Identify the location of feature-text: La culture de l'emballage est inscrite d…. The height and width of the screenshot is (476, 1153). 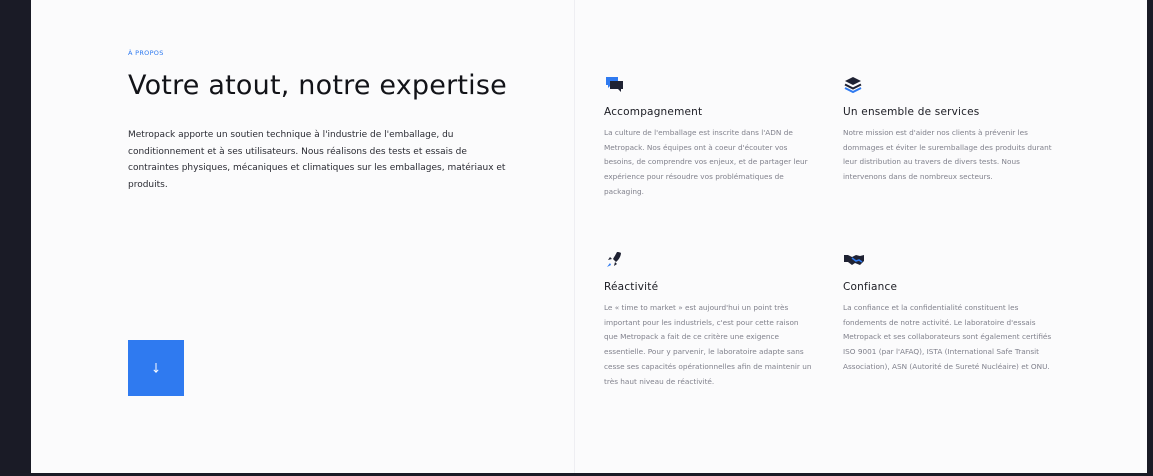
(706, 162).